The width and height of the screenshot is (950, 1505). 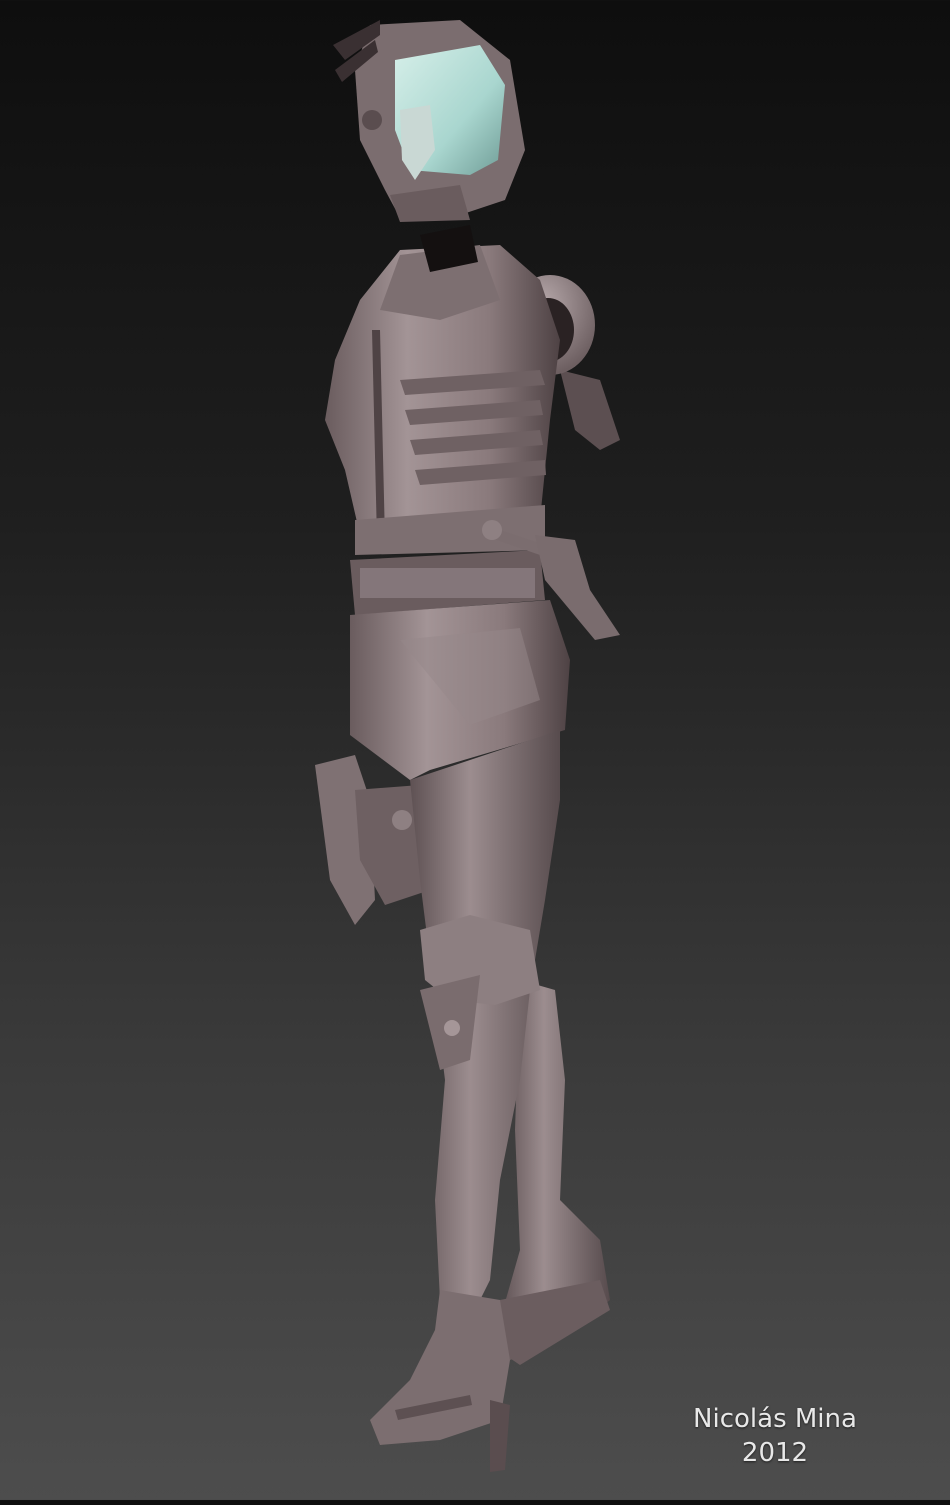 I want to click on torso, so click(x=442, y=382).